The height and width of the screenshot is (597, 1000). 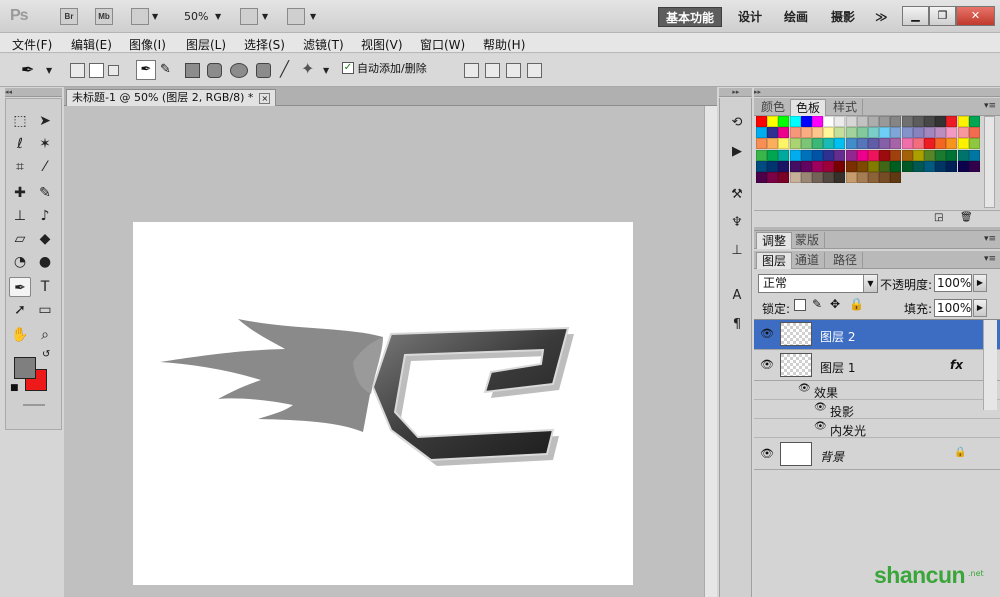 What do you see at coordinates (774, 240) in the screenshot?
I see `tab-adjustments: 调整` at bounding box center [774, 240].